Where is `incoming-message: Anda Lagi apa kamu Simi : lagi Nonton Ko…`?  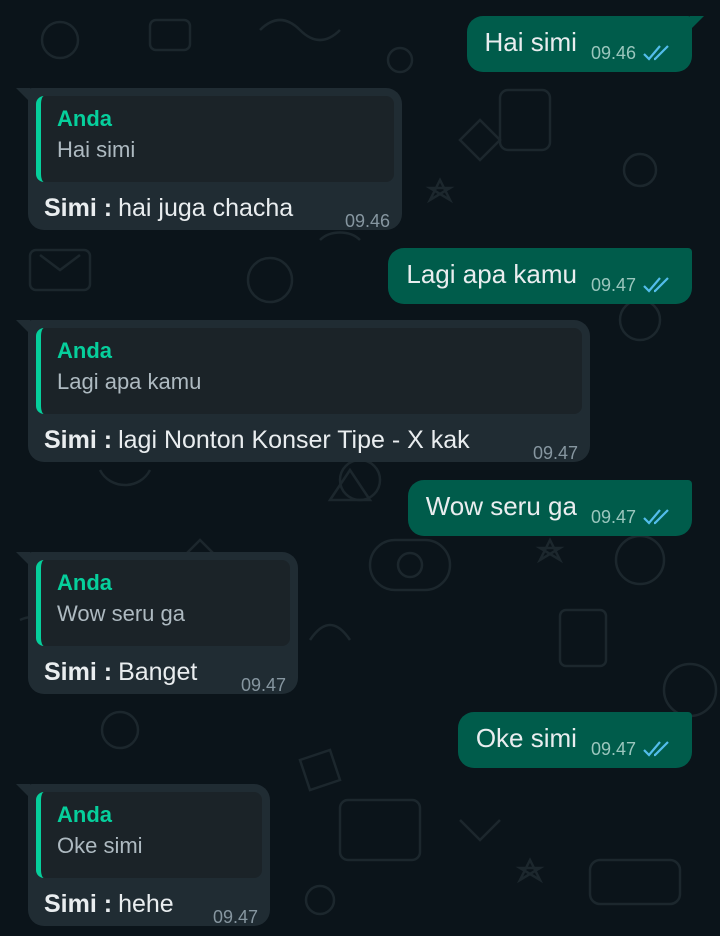
incoming-message: Anda Lagi apa kamu Simi : lagi Nonton Ko… is located at coordinates (303, 391).